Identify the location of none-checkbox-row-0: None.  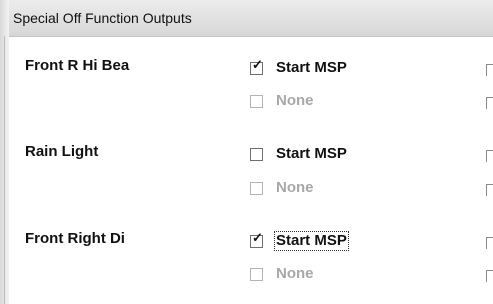
(282, 101).